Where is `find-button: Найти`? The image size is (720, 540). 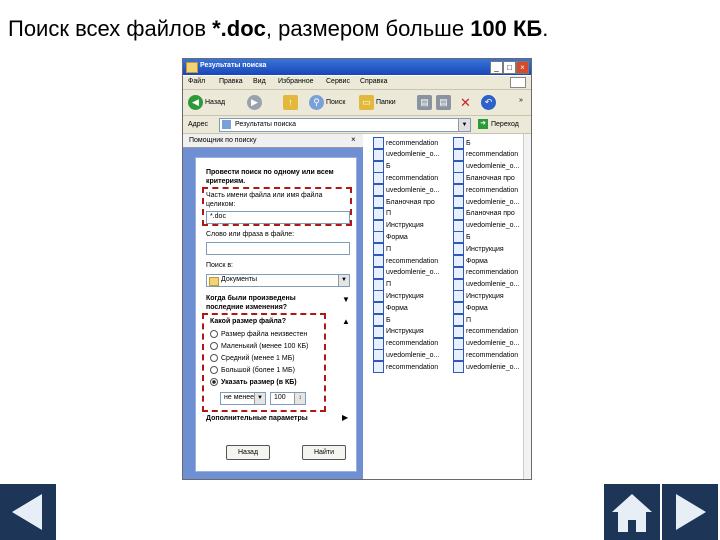 find-button: Найти is located at coordinates (324, 452).